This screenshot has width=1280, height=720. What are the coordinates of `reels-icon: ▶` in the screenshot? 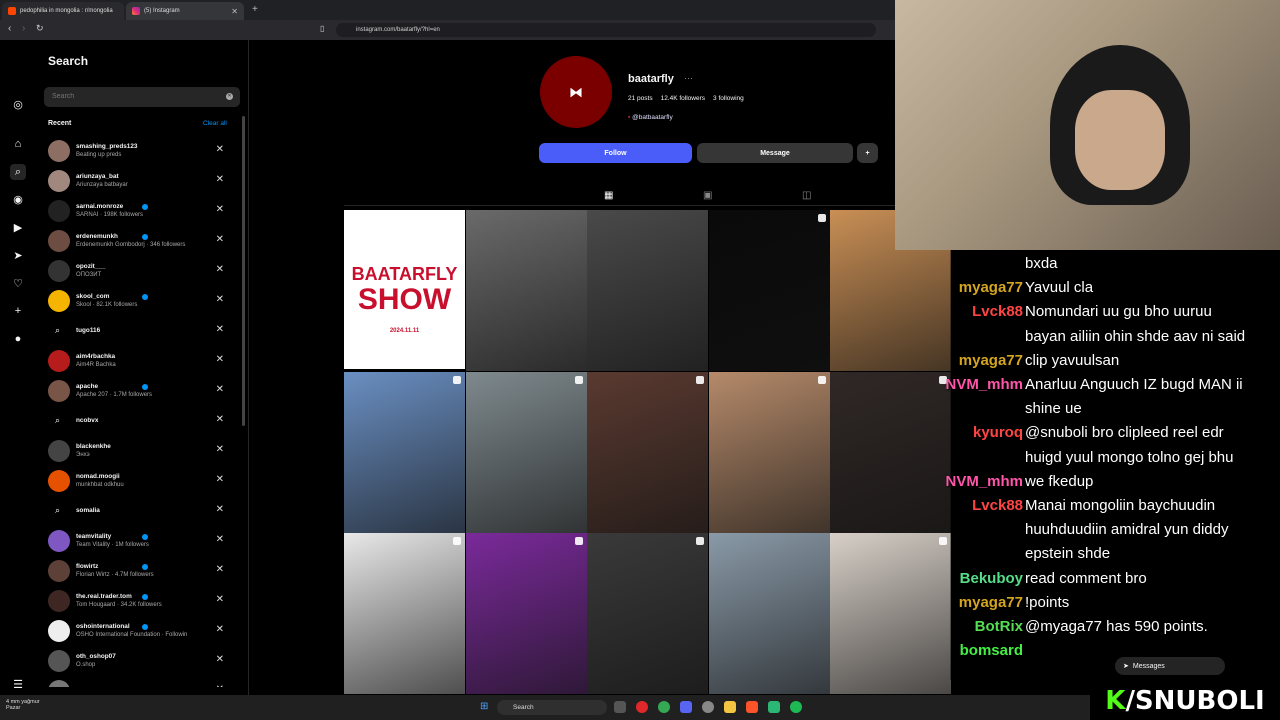 It's located at (18, 227).